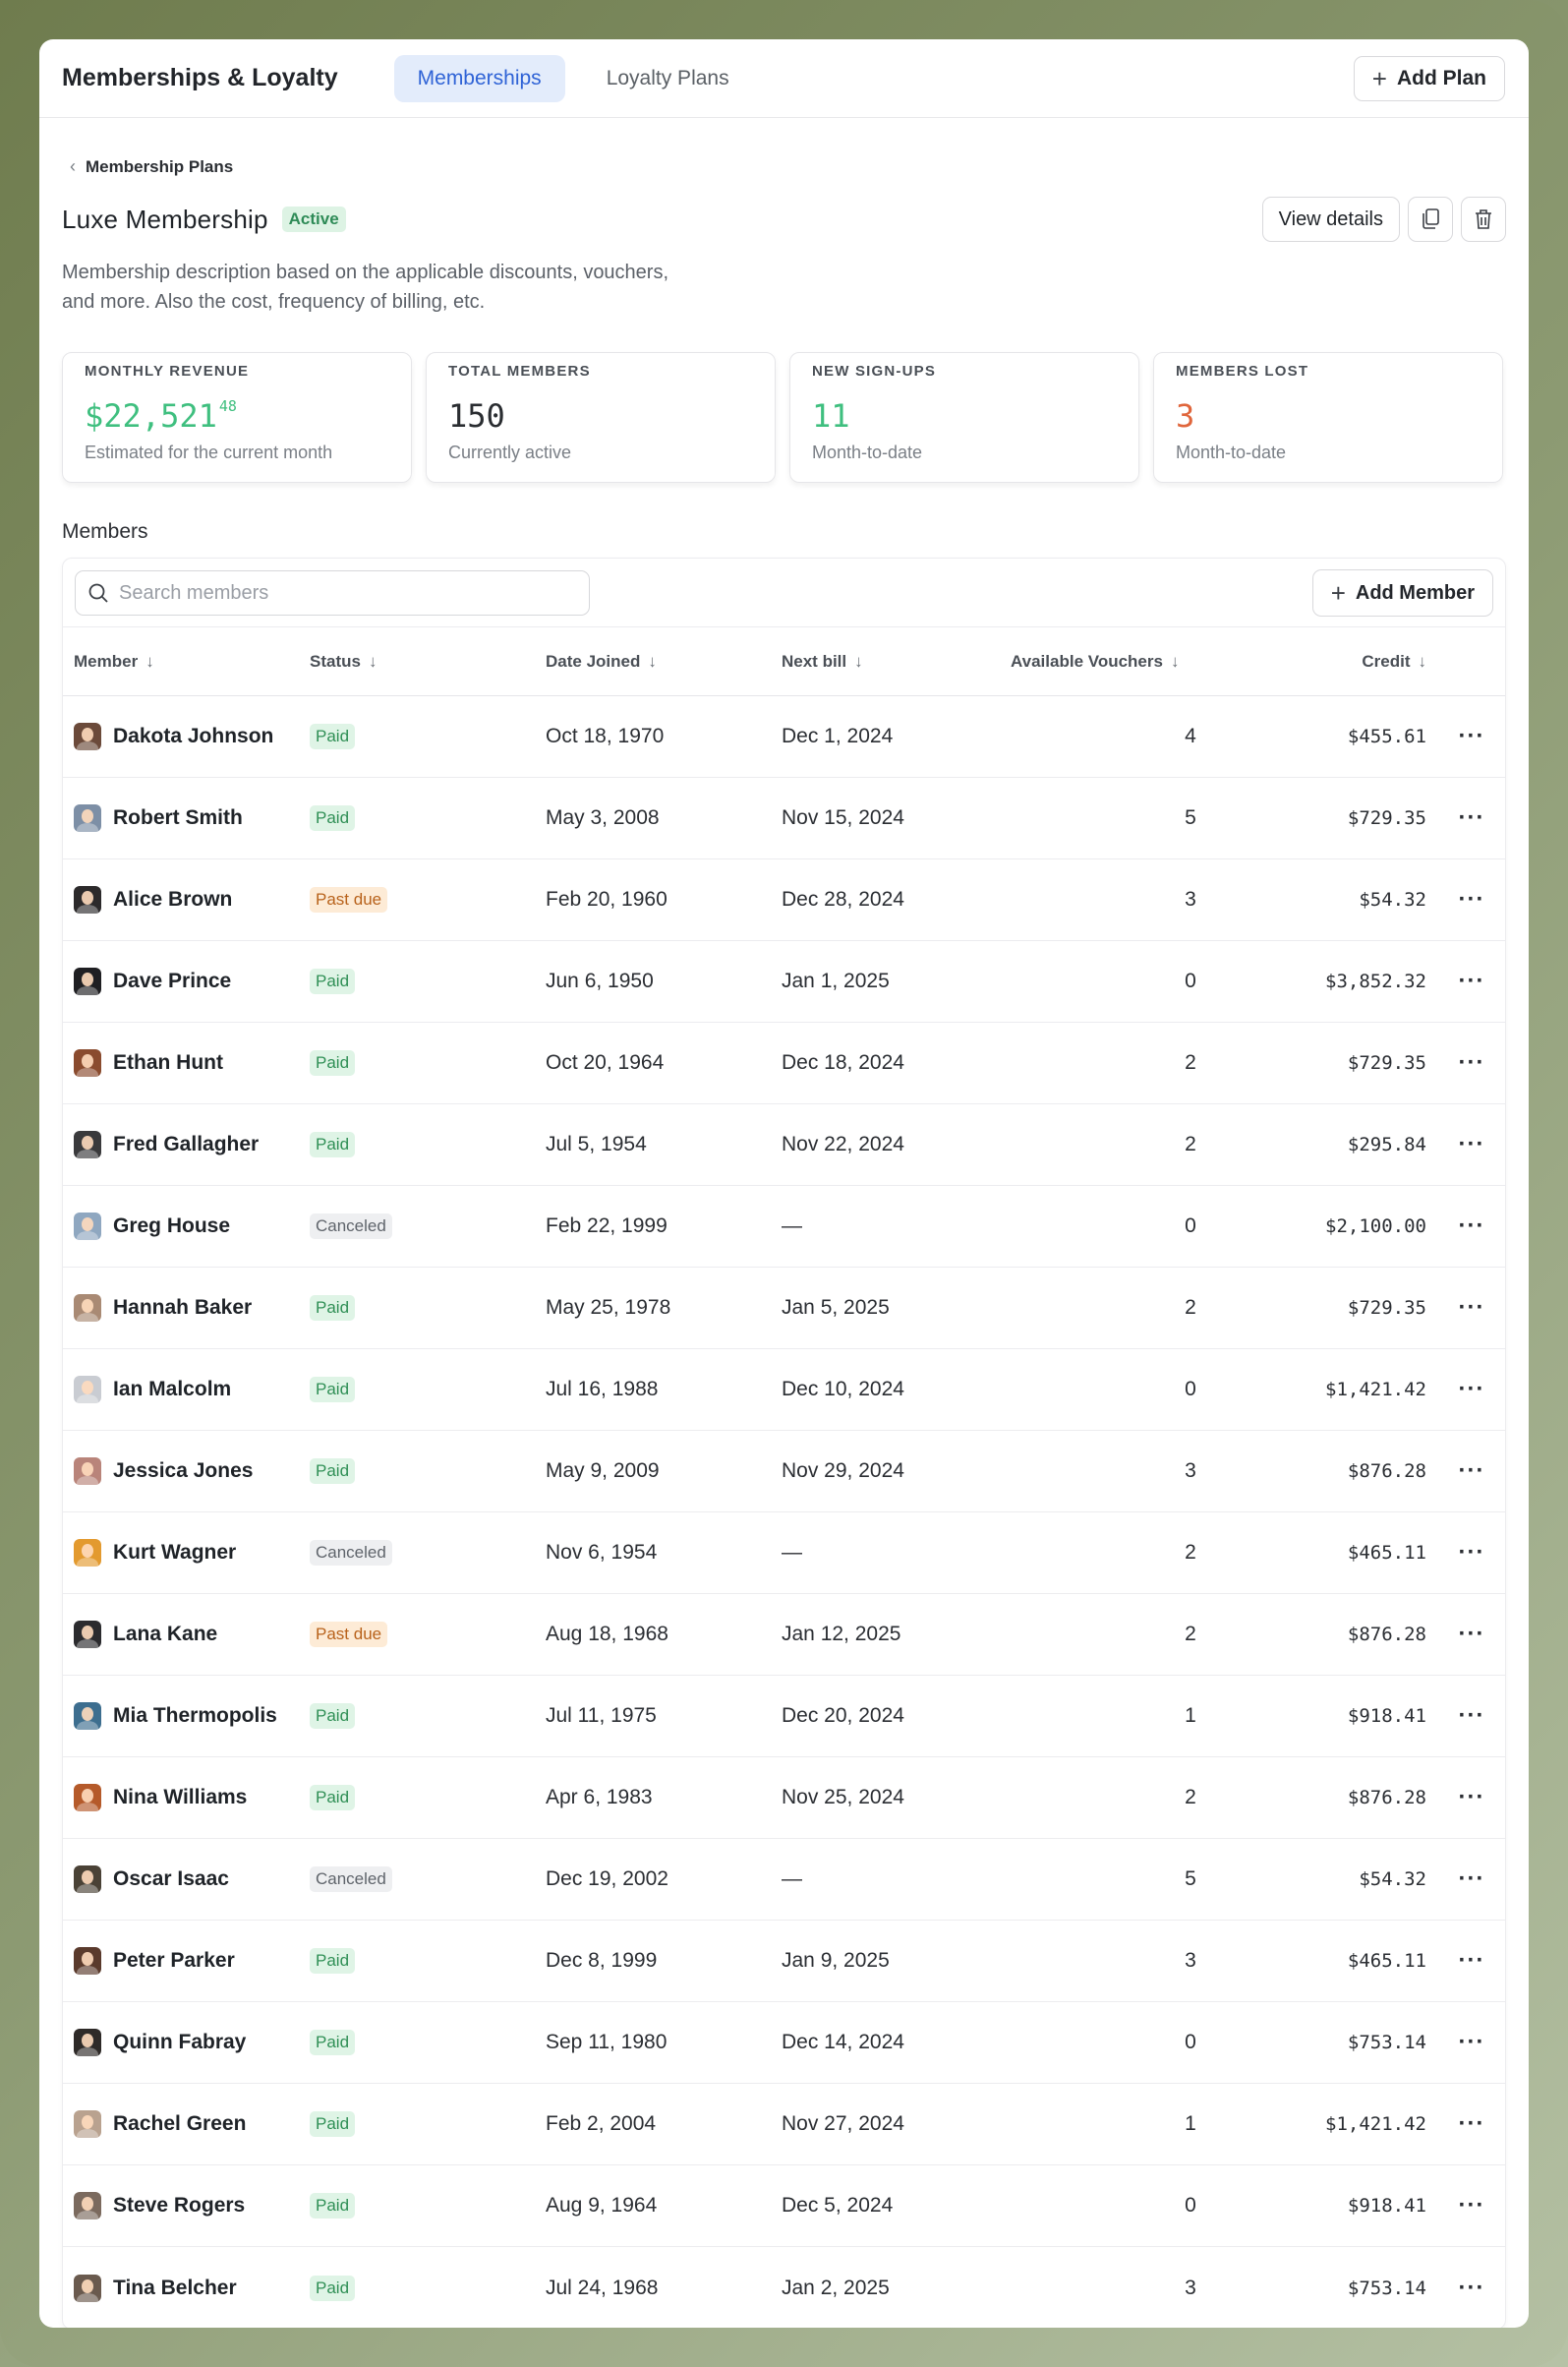 This screenshot has height=2367, width=1568. I want to click on date-joined: Apr 6, 1983, so click(599, 1797).